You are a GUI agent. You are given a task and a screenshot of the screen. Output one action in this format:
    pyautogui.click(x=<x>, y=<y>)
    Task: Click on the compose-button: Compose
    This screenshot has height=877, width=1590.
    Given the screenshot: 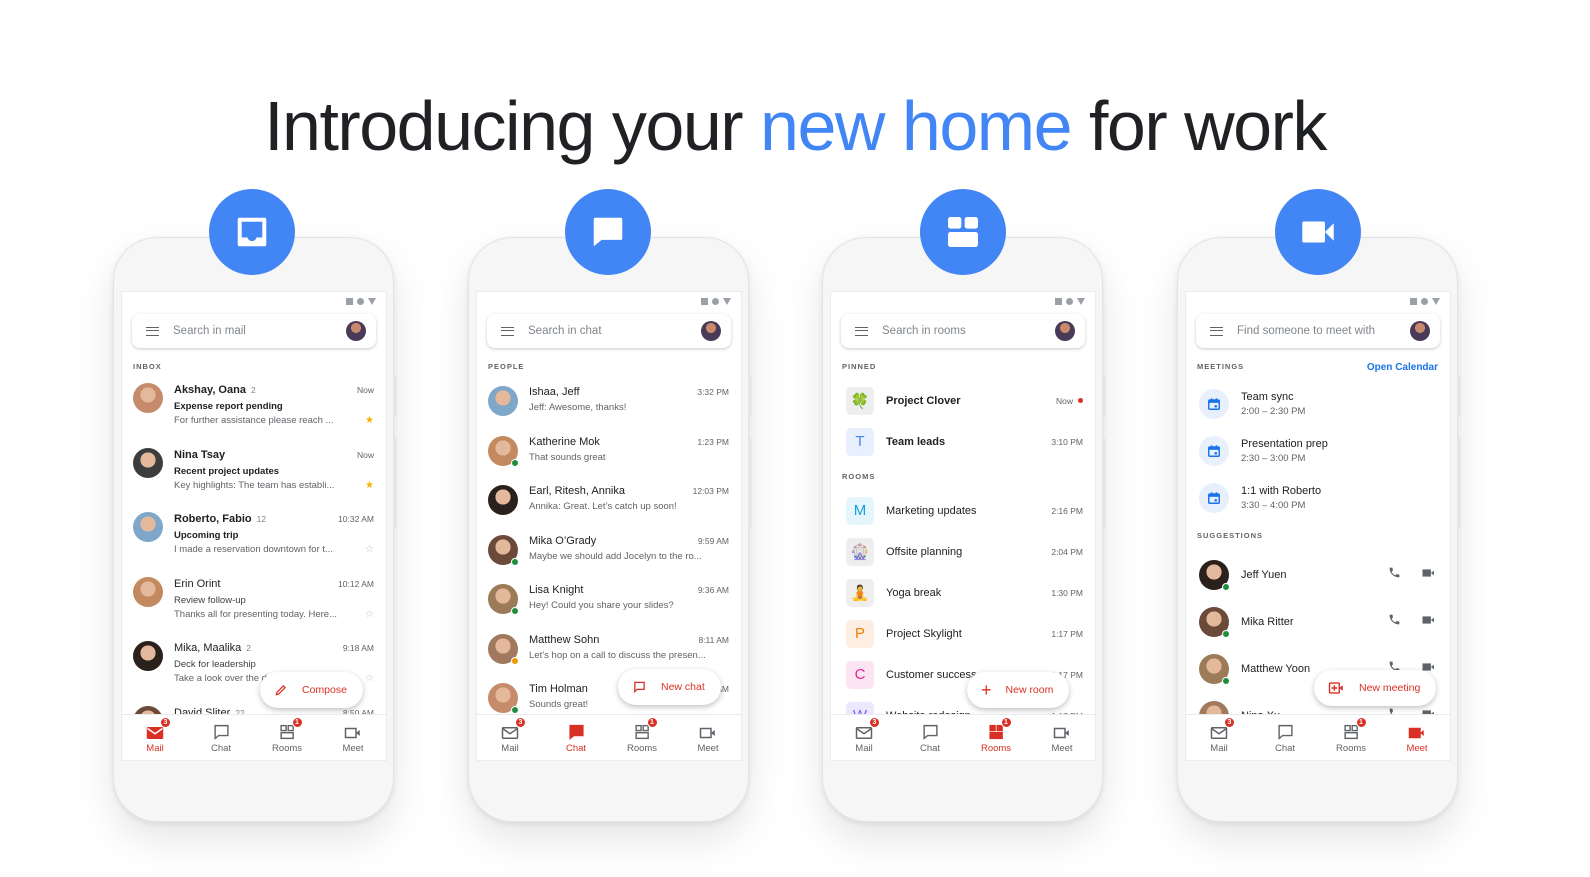 What is the action you would take?
    pyautogui.click(x=311, y=690)
    